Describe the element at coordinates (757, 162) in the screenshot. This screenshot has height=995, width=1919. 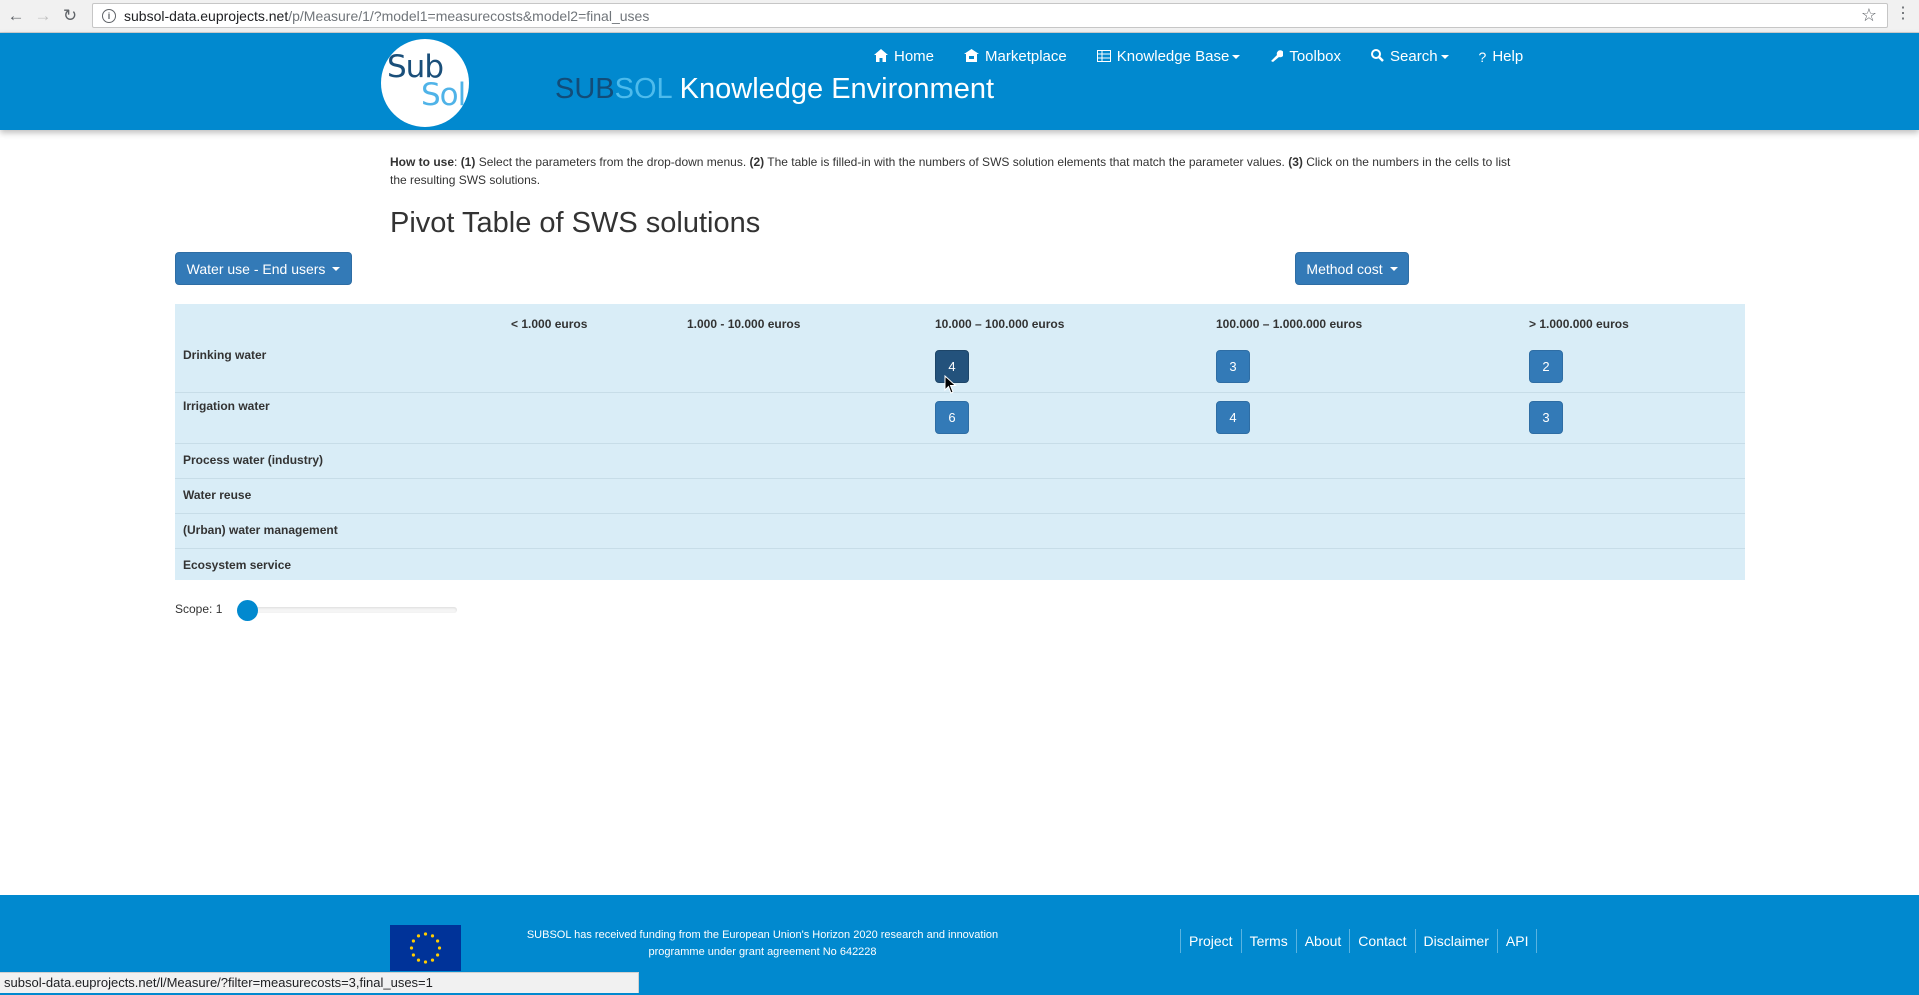
I see `howto-step2-num: (2)` at that location.